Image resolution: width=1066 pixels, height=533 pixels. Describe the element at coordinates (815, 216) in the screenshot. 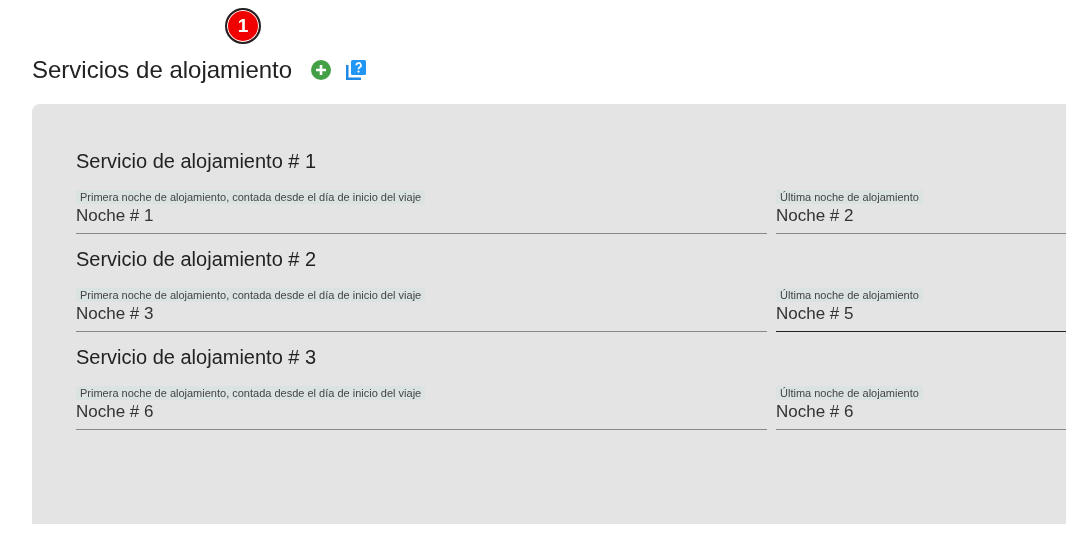

I see `field-value: Noche # 2` at that location.